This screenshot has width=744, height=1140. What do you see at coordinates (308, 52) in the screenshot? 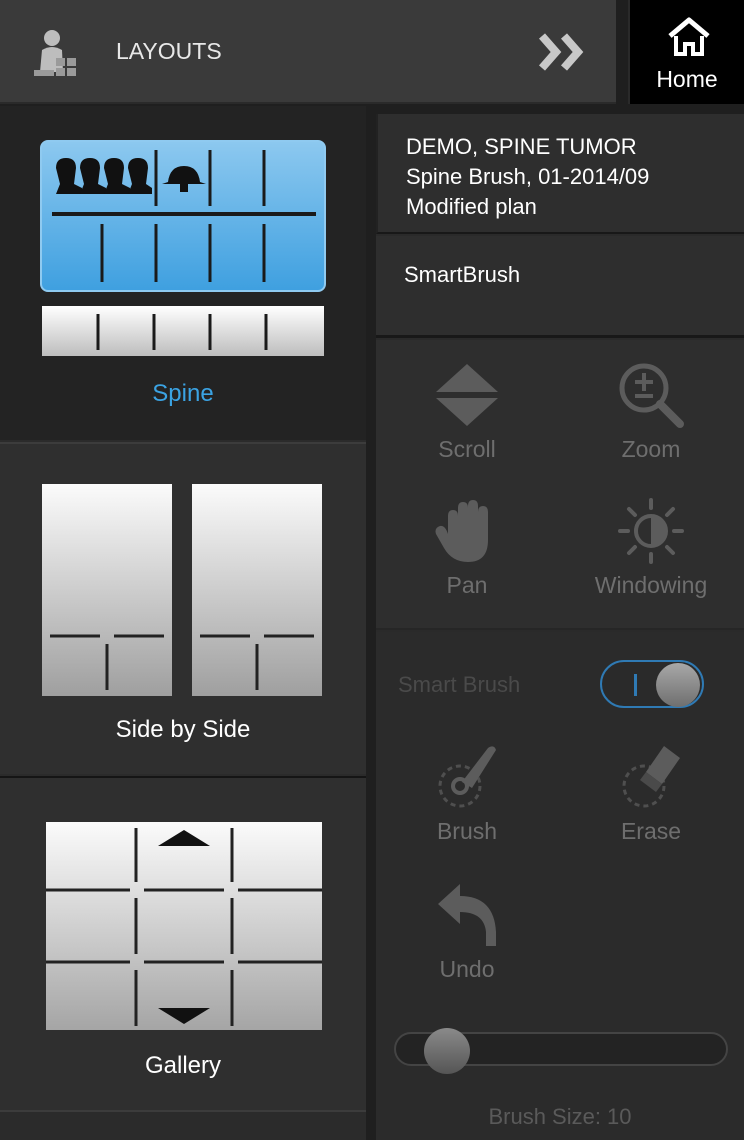
I see `layouts-header: LAYOUTS` at bounding box center [308, 52].